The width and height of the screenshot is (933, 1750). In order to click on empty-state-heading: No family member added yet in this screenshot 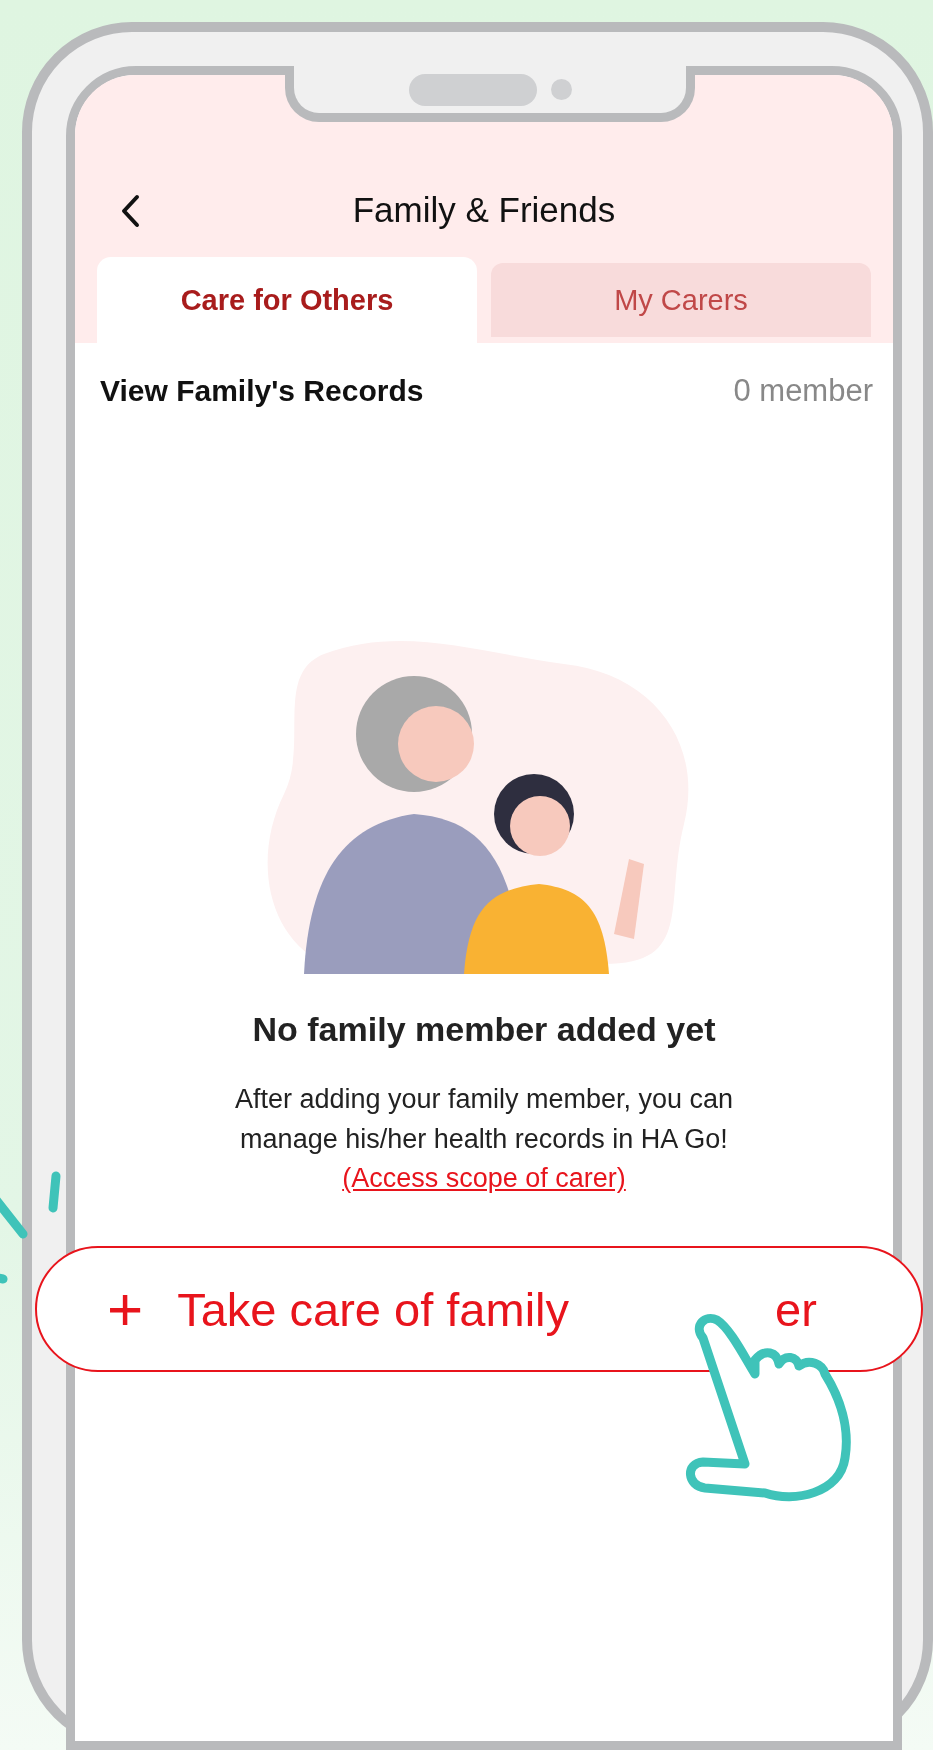, I will do `click(484, 1029)`.